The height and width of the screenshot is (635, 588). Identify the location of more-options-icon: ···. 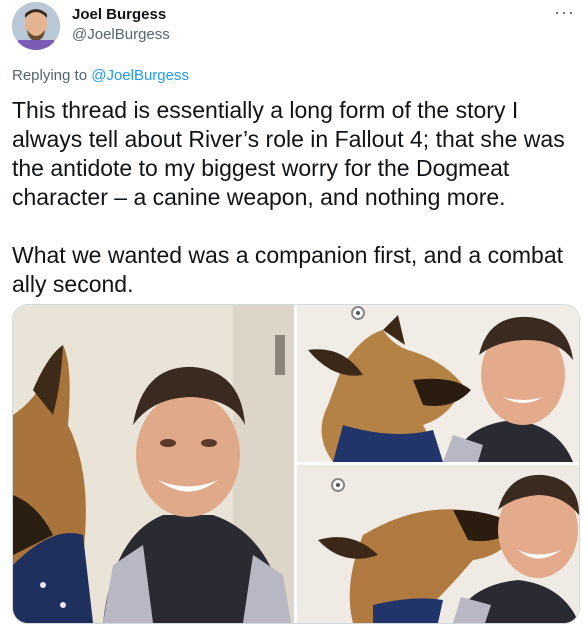
(564, 12).